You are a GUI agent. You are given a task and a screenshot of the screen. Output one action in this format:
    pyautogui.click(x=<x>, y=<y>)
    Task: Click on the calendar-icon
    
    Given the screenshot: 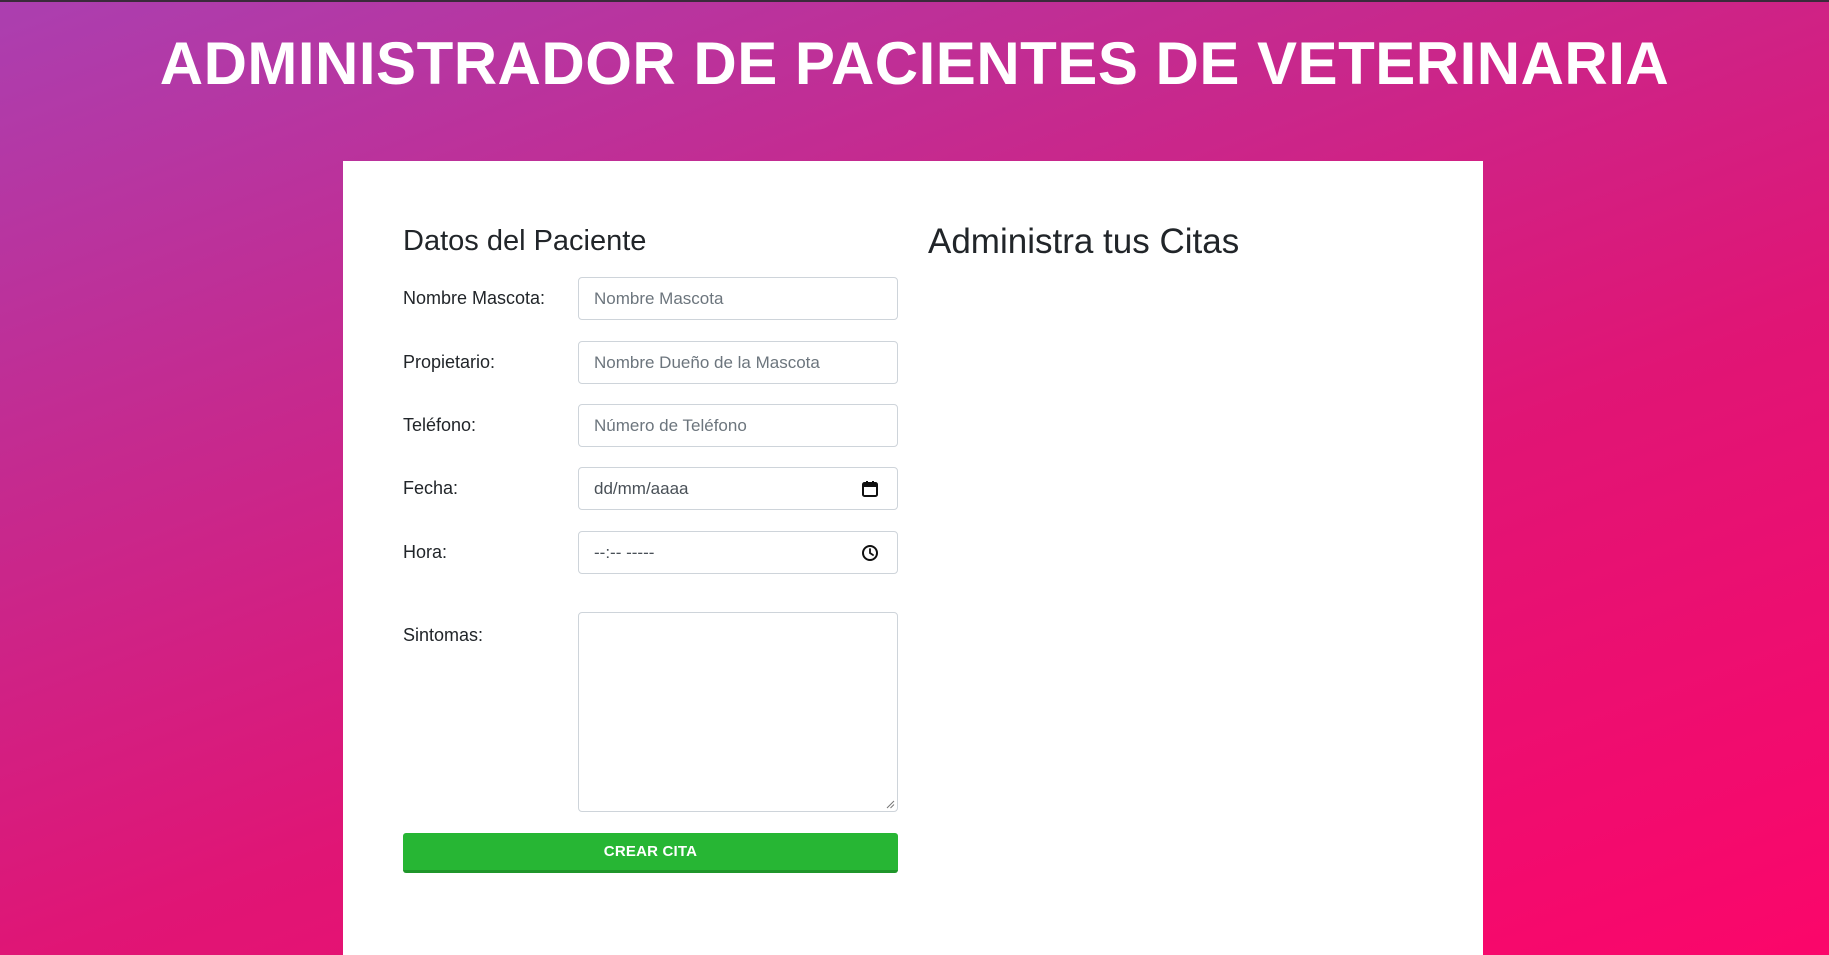 What is the action you would take?
    pyautogui.click(x=870, y=489)
    